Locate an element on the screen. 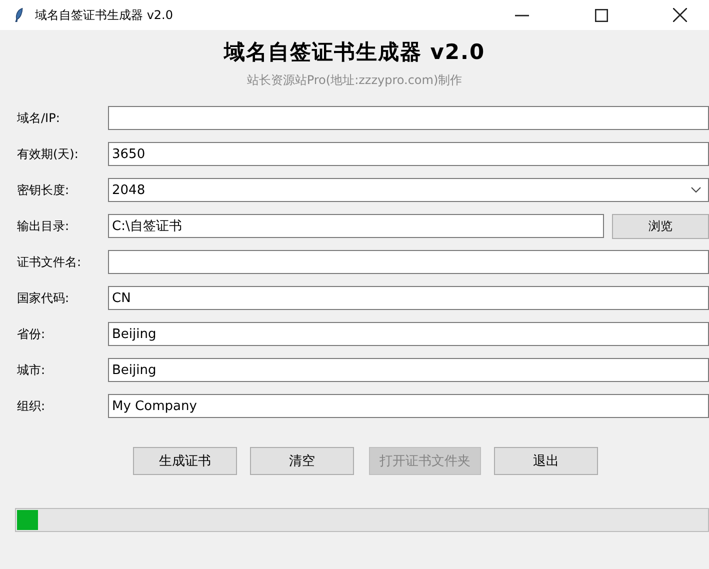 The height and width of the screenshot is (569, 709). field-label: 有效期(天): is located at coordinates (48, 154).